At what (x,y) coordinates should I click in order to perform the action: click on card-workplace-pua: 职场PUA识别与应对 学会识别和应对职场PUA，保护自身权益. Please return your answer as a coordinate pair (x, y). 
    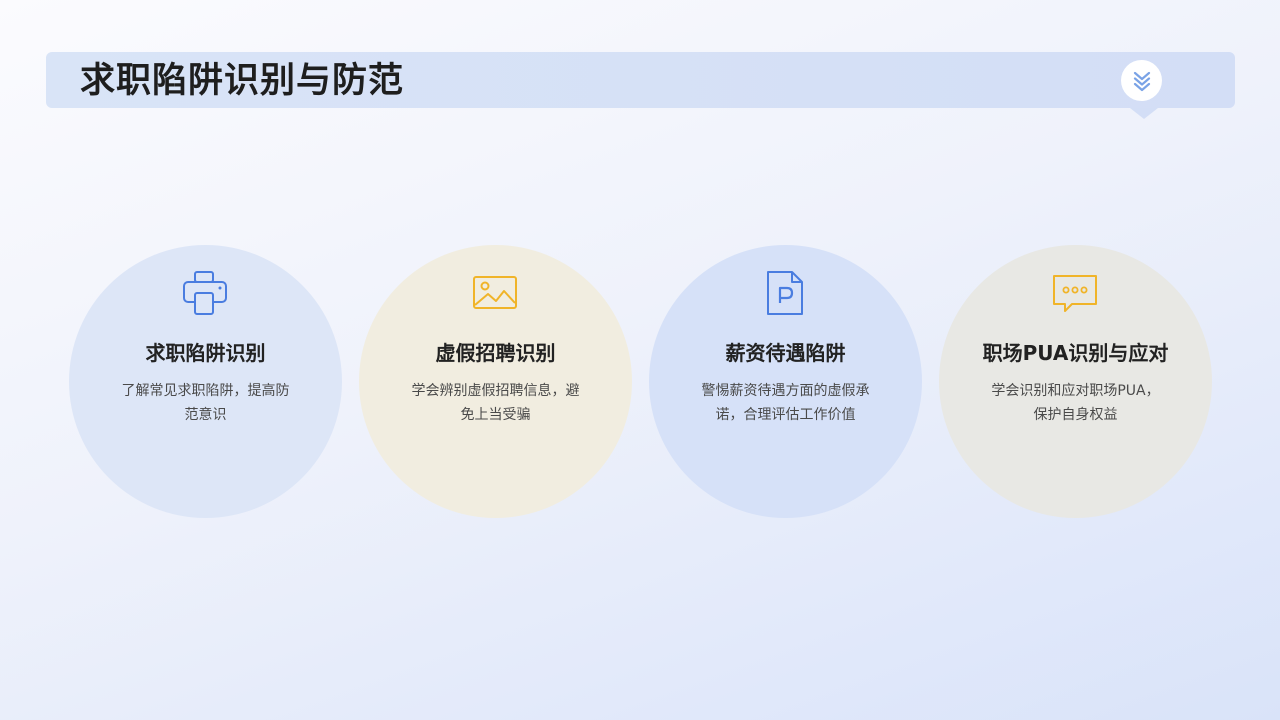
    Looking at the image, I should click on (1075, 381).